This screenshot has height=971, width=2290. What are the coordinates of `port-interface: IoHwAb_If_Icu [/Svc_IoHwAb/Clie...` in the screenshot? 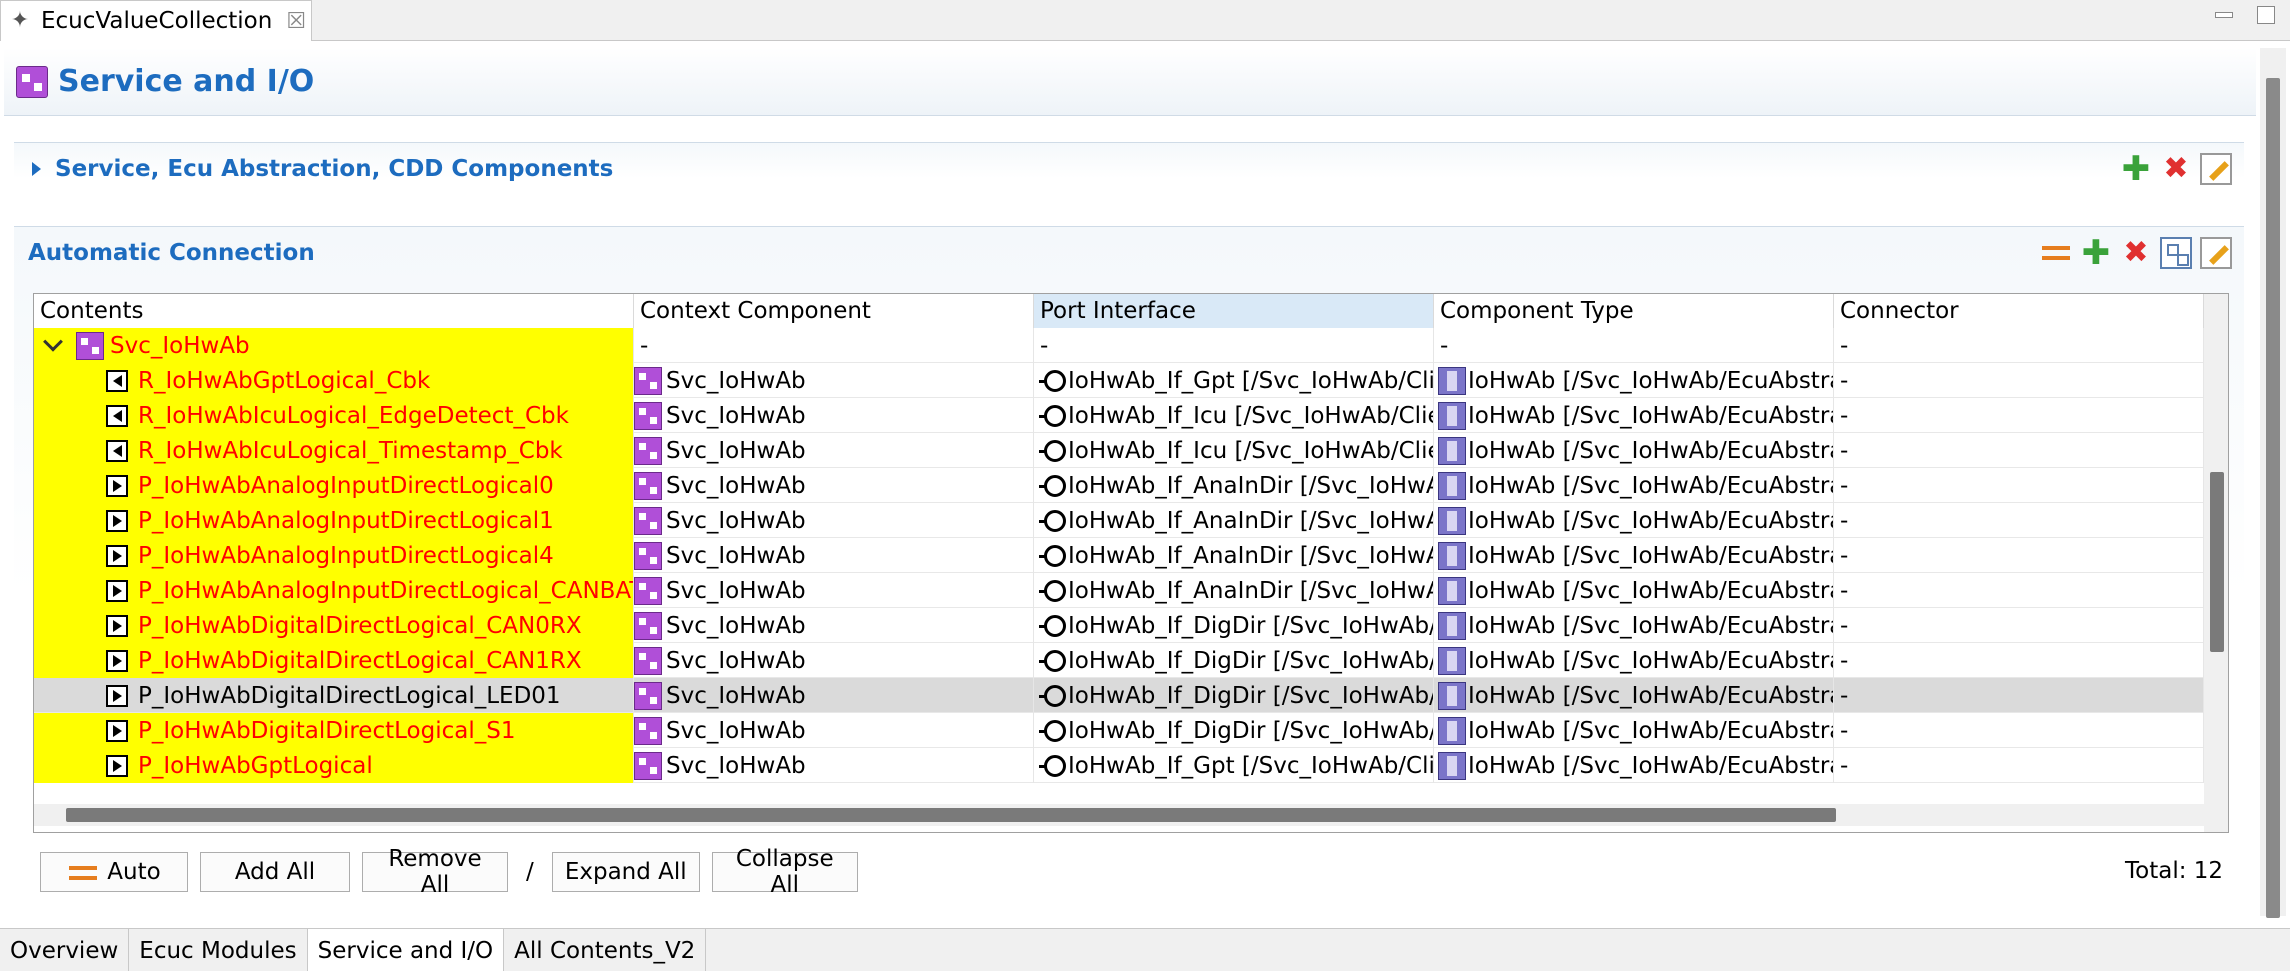 It's located at (1251, 450).